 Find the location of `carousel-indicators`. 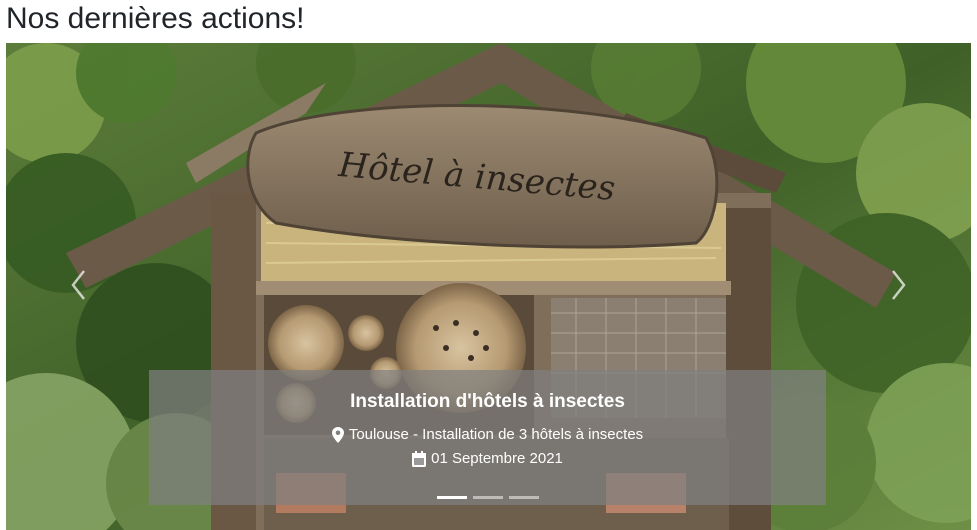

carousel-indicators is located at coordinates (488, 497).